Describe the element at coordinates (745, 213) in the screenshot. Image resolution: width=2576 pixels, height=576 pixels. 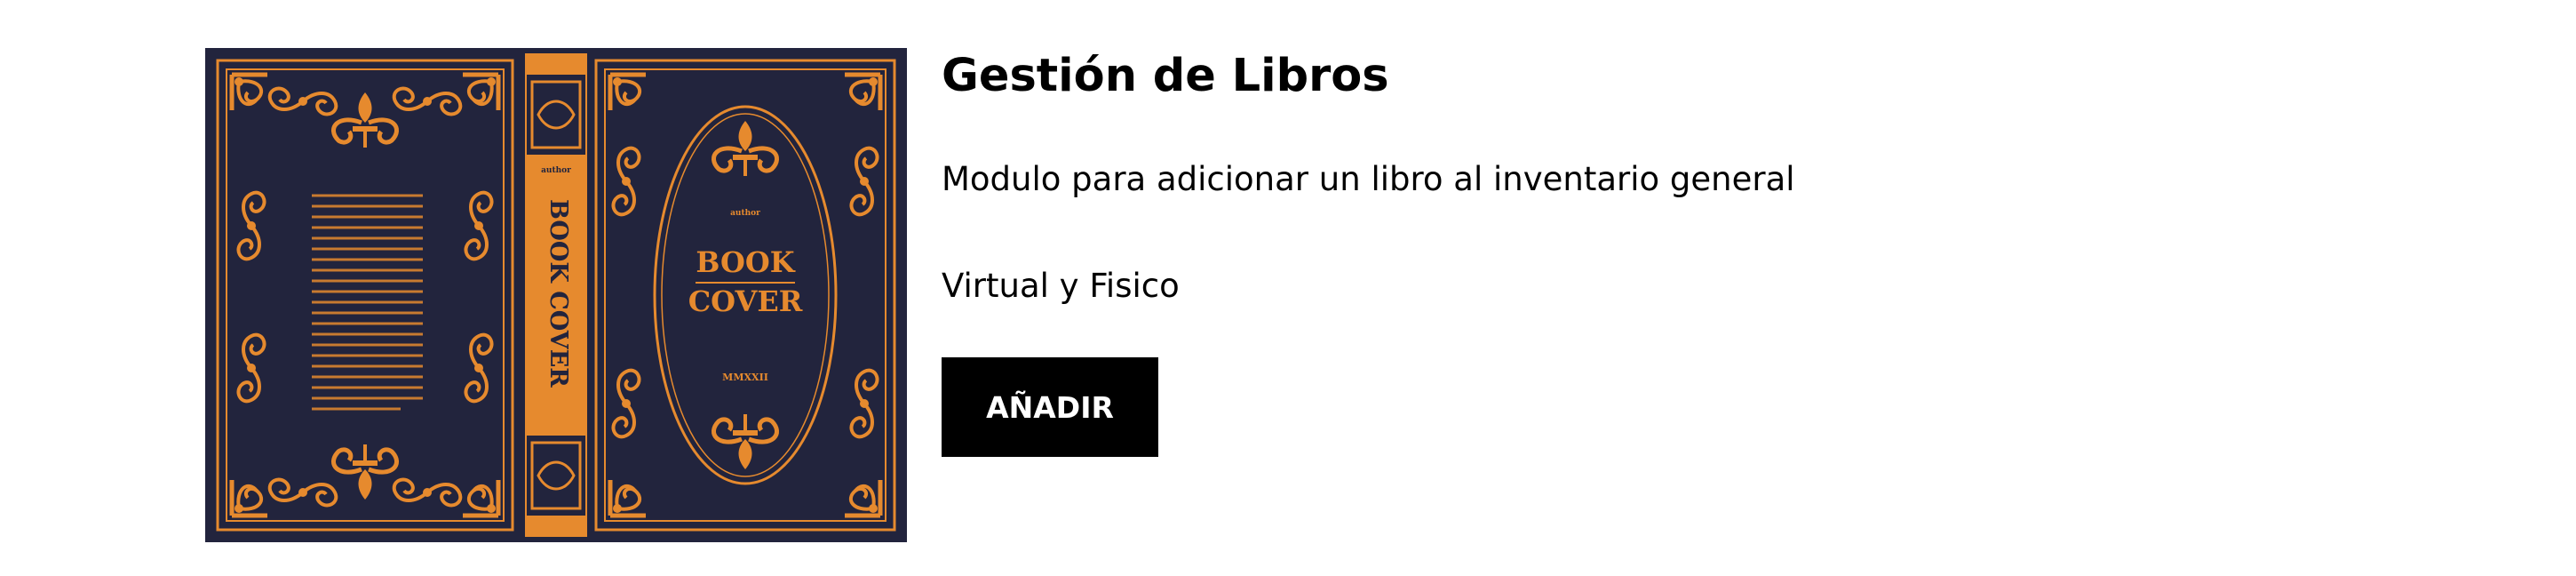
I see `front-author: author` at that location.